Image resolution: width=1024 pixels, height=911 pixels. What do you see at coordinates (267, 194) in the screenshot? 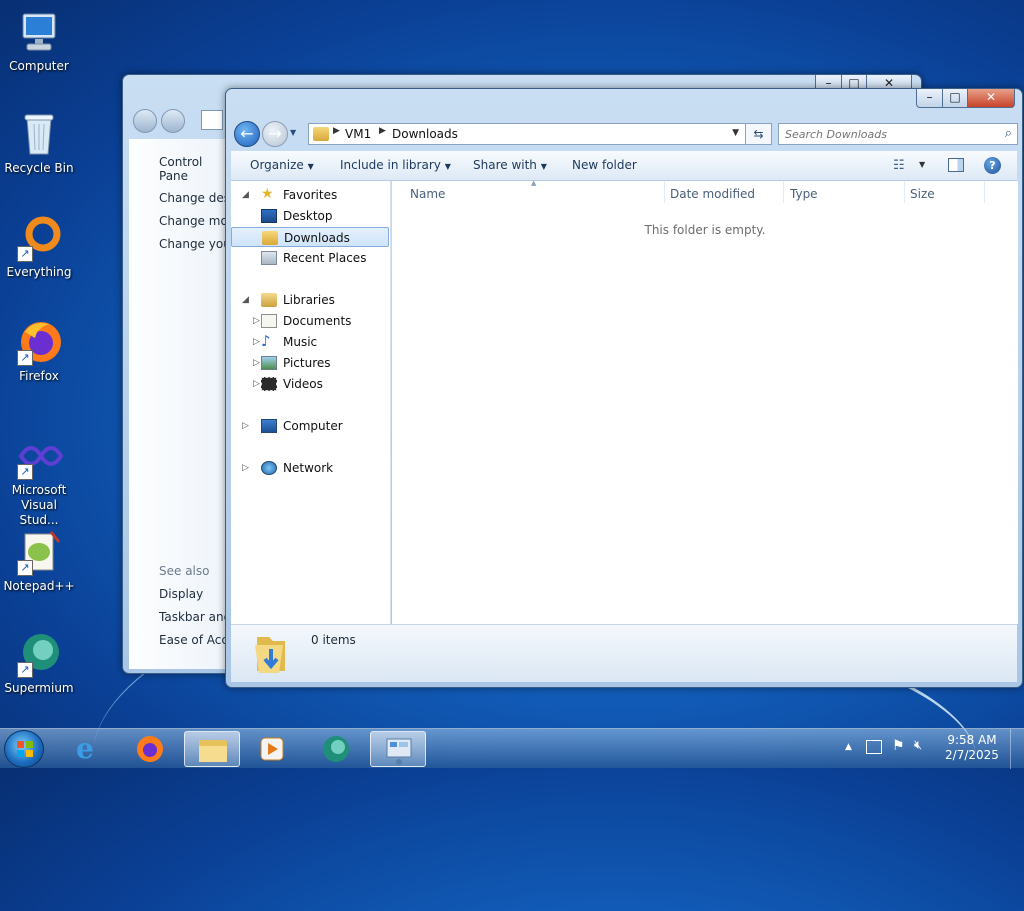
I see `star-icon: ★` at bounding box center [267, 194].